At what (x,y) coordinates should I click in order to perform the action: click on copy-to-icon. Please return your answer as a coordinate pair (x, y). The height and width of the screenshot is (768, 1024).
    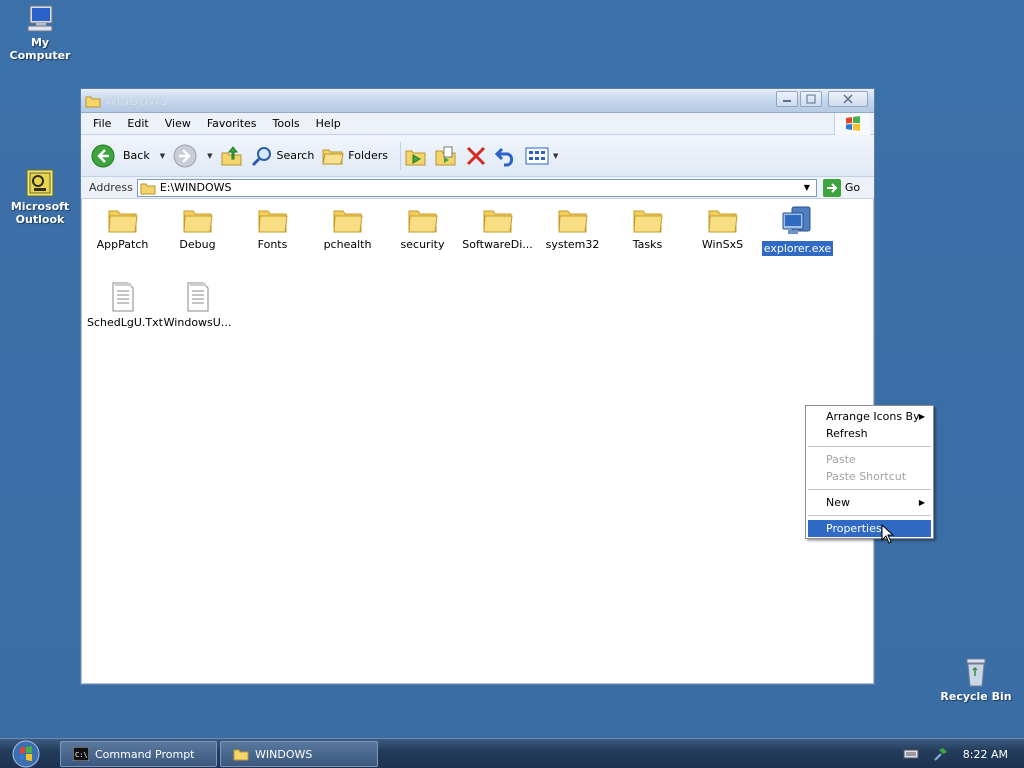
    Looking at the image, I should click on (445, 155).